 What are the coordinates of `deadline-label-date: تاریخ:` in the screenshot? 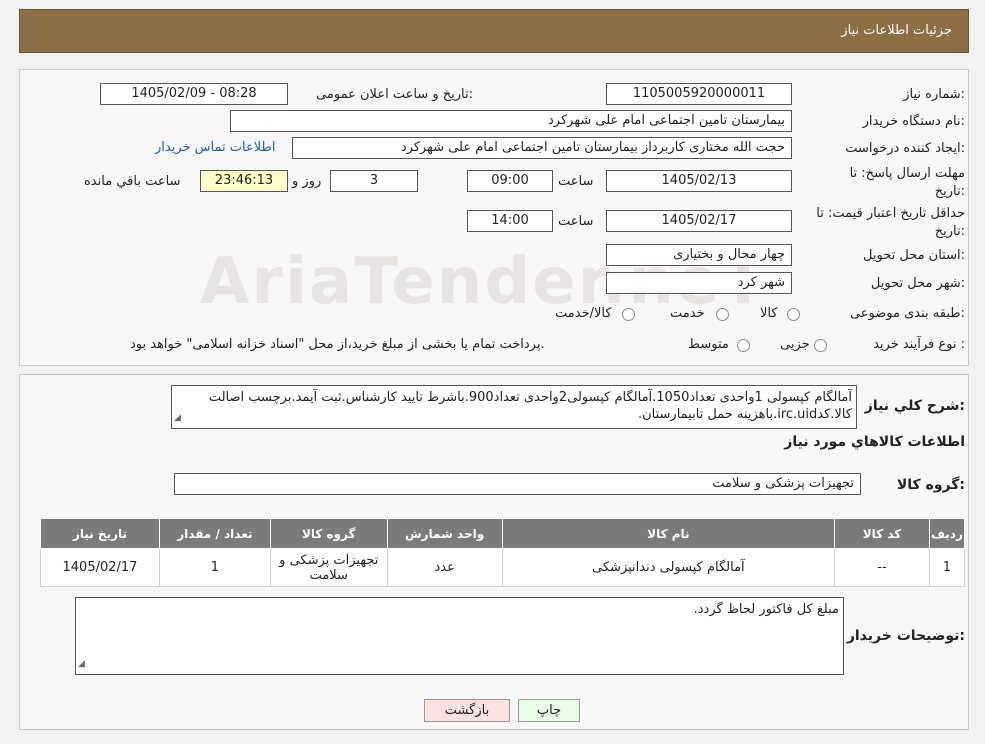 It's located at (949, 191).